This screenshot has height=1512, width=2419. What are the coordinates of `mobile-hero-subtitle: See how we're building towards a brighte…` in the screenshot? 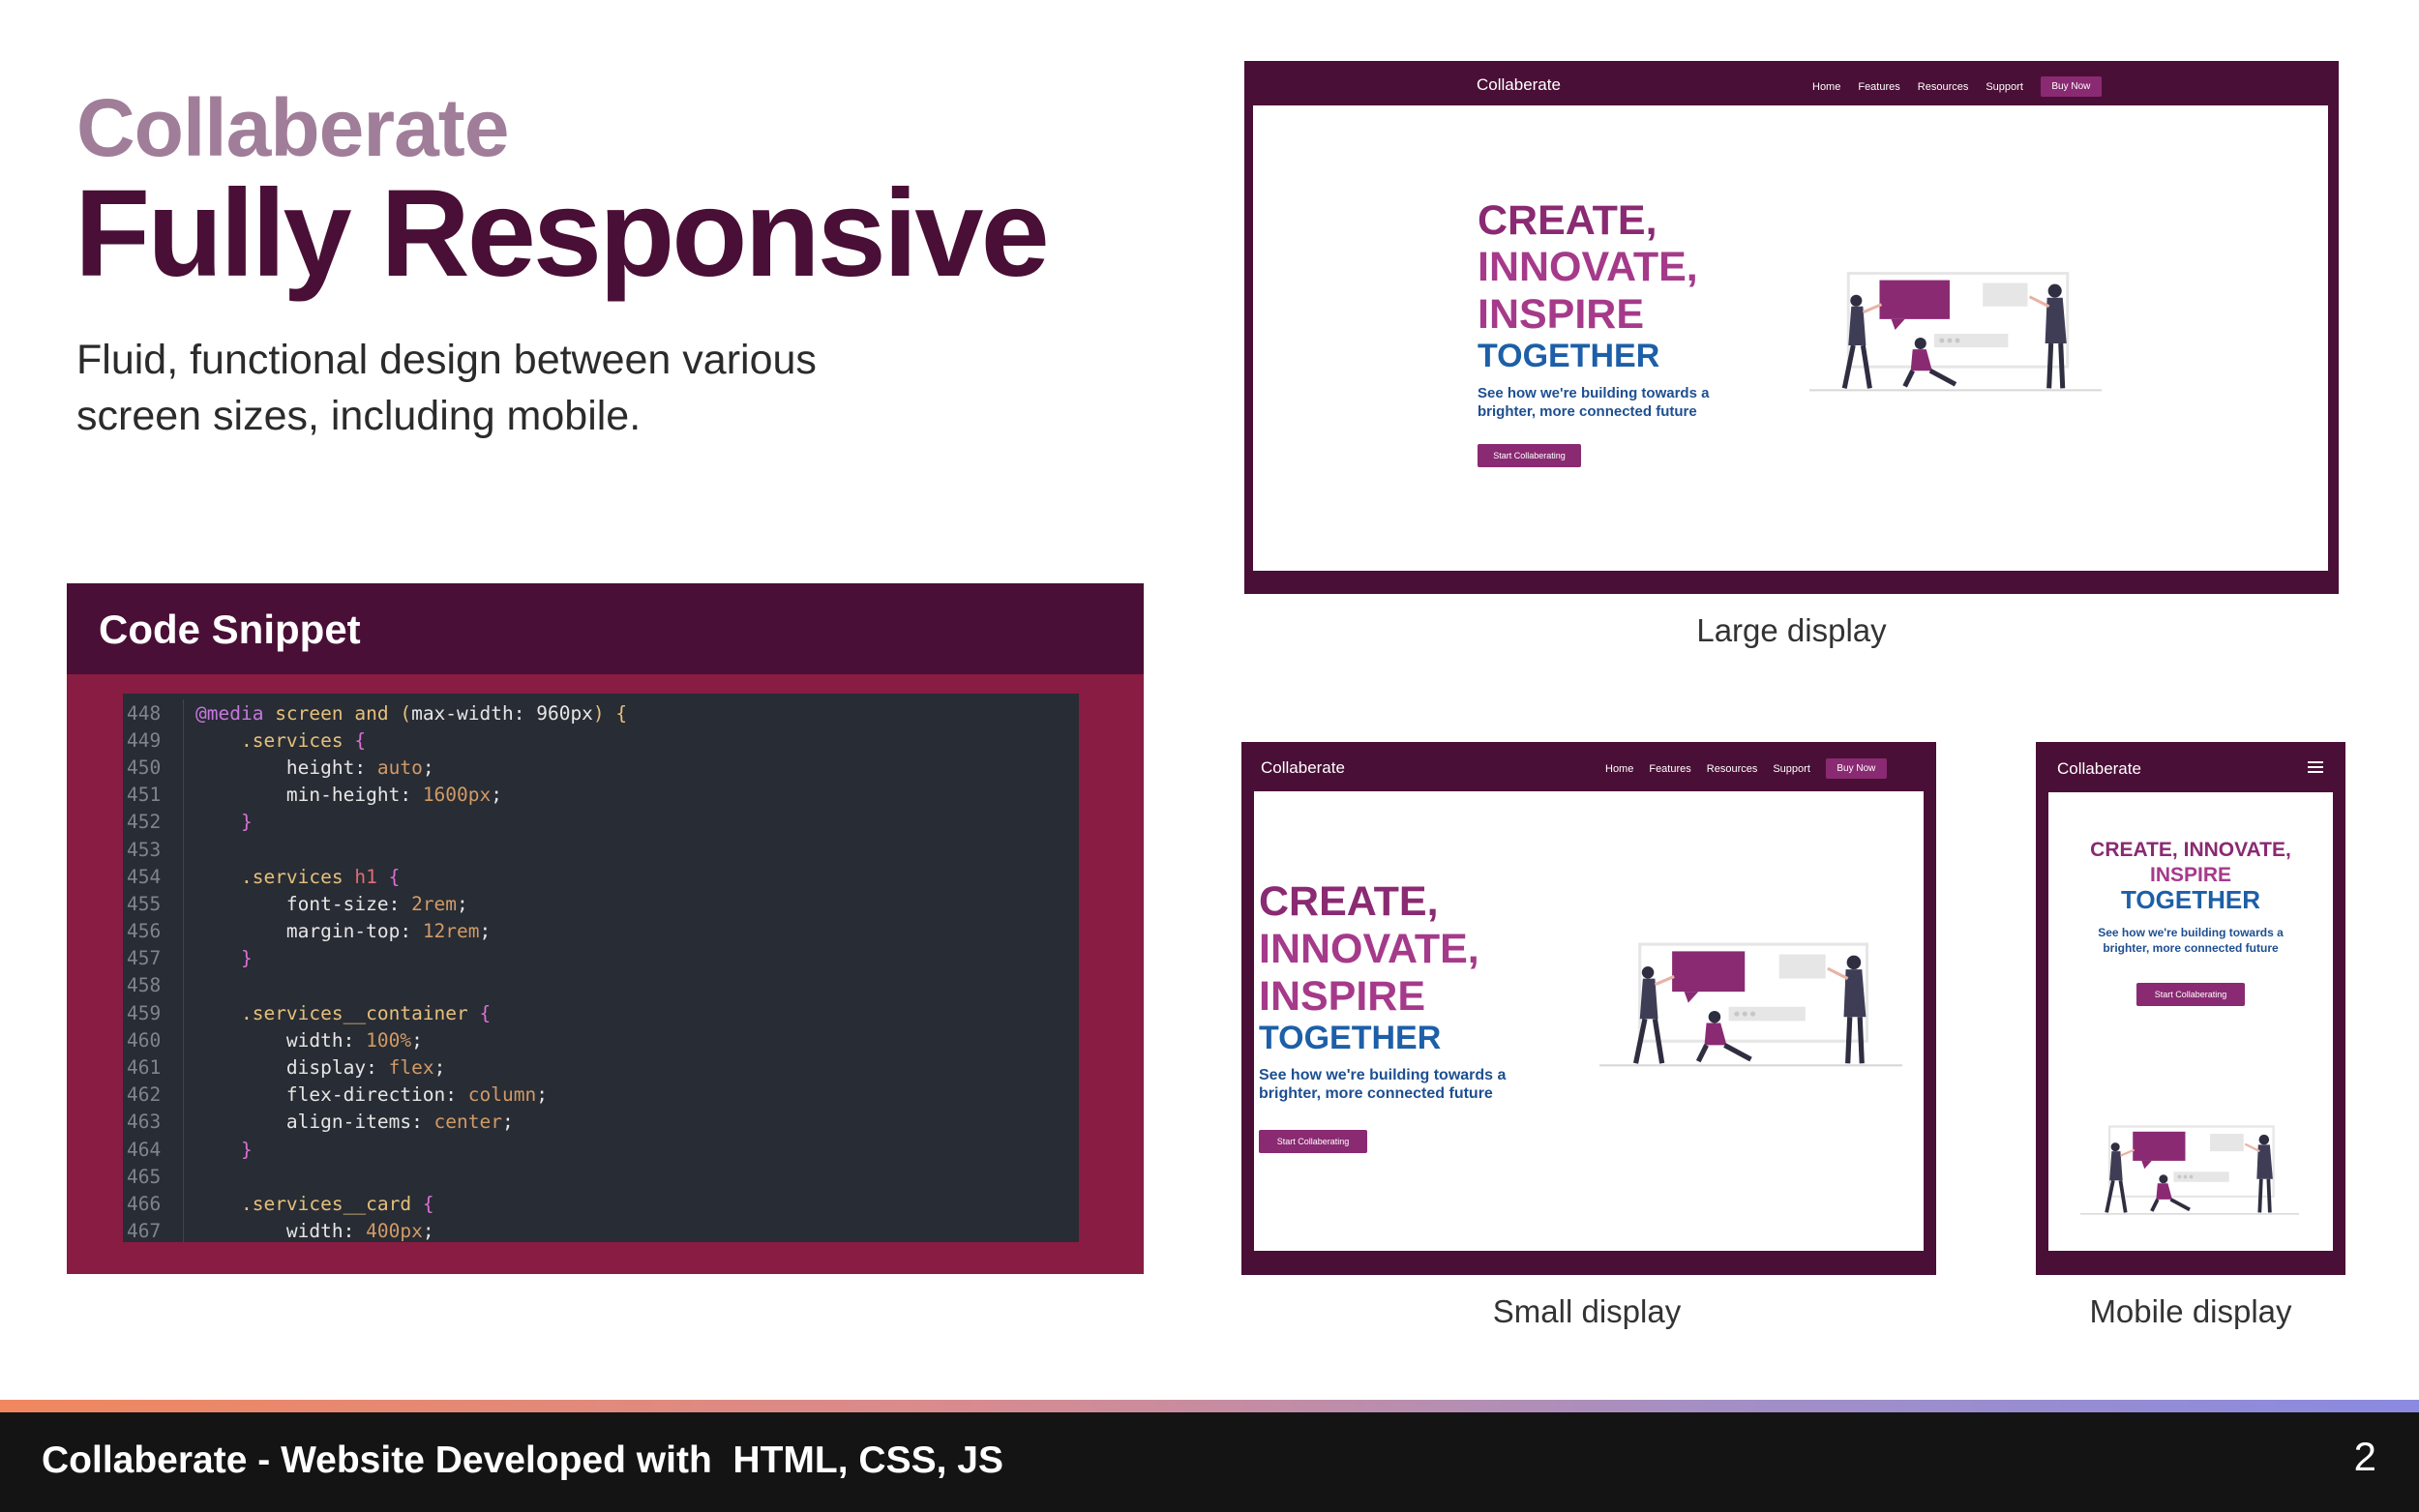 It's located at (2191, 940).